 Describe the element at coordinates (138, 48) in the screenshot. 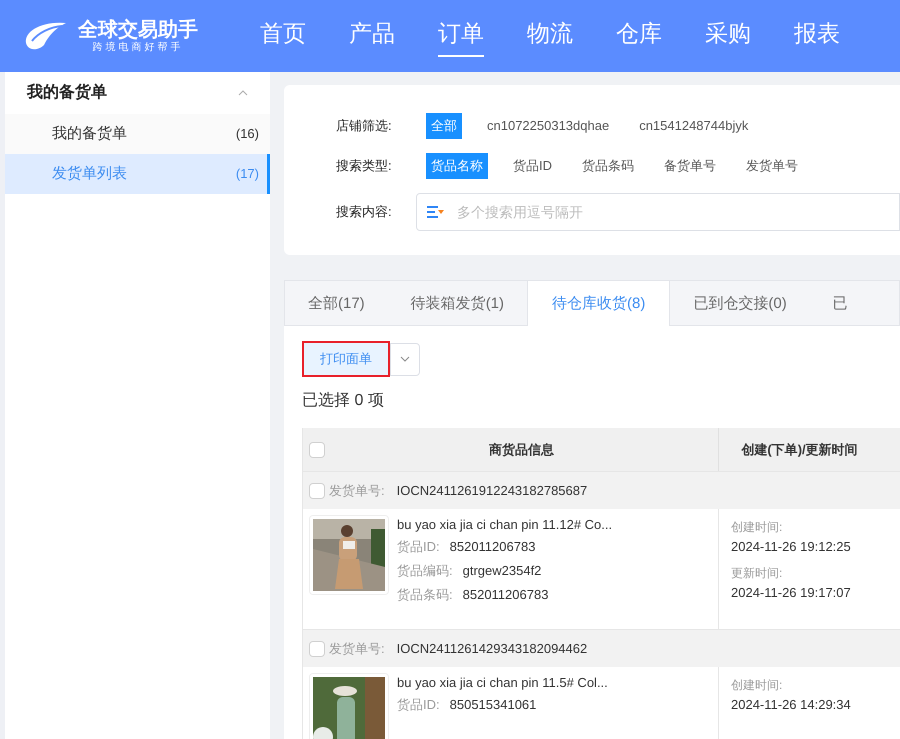

I see `app-slogan: 跨境电商好帮手` at that location.